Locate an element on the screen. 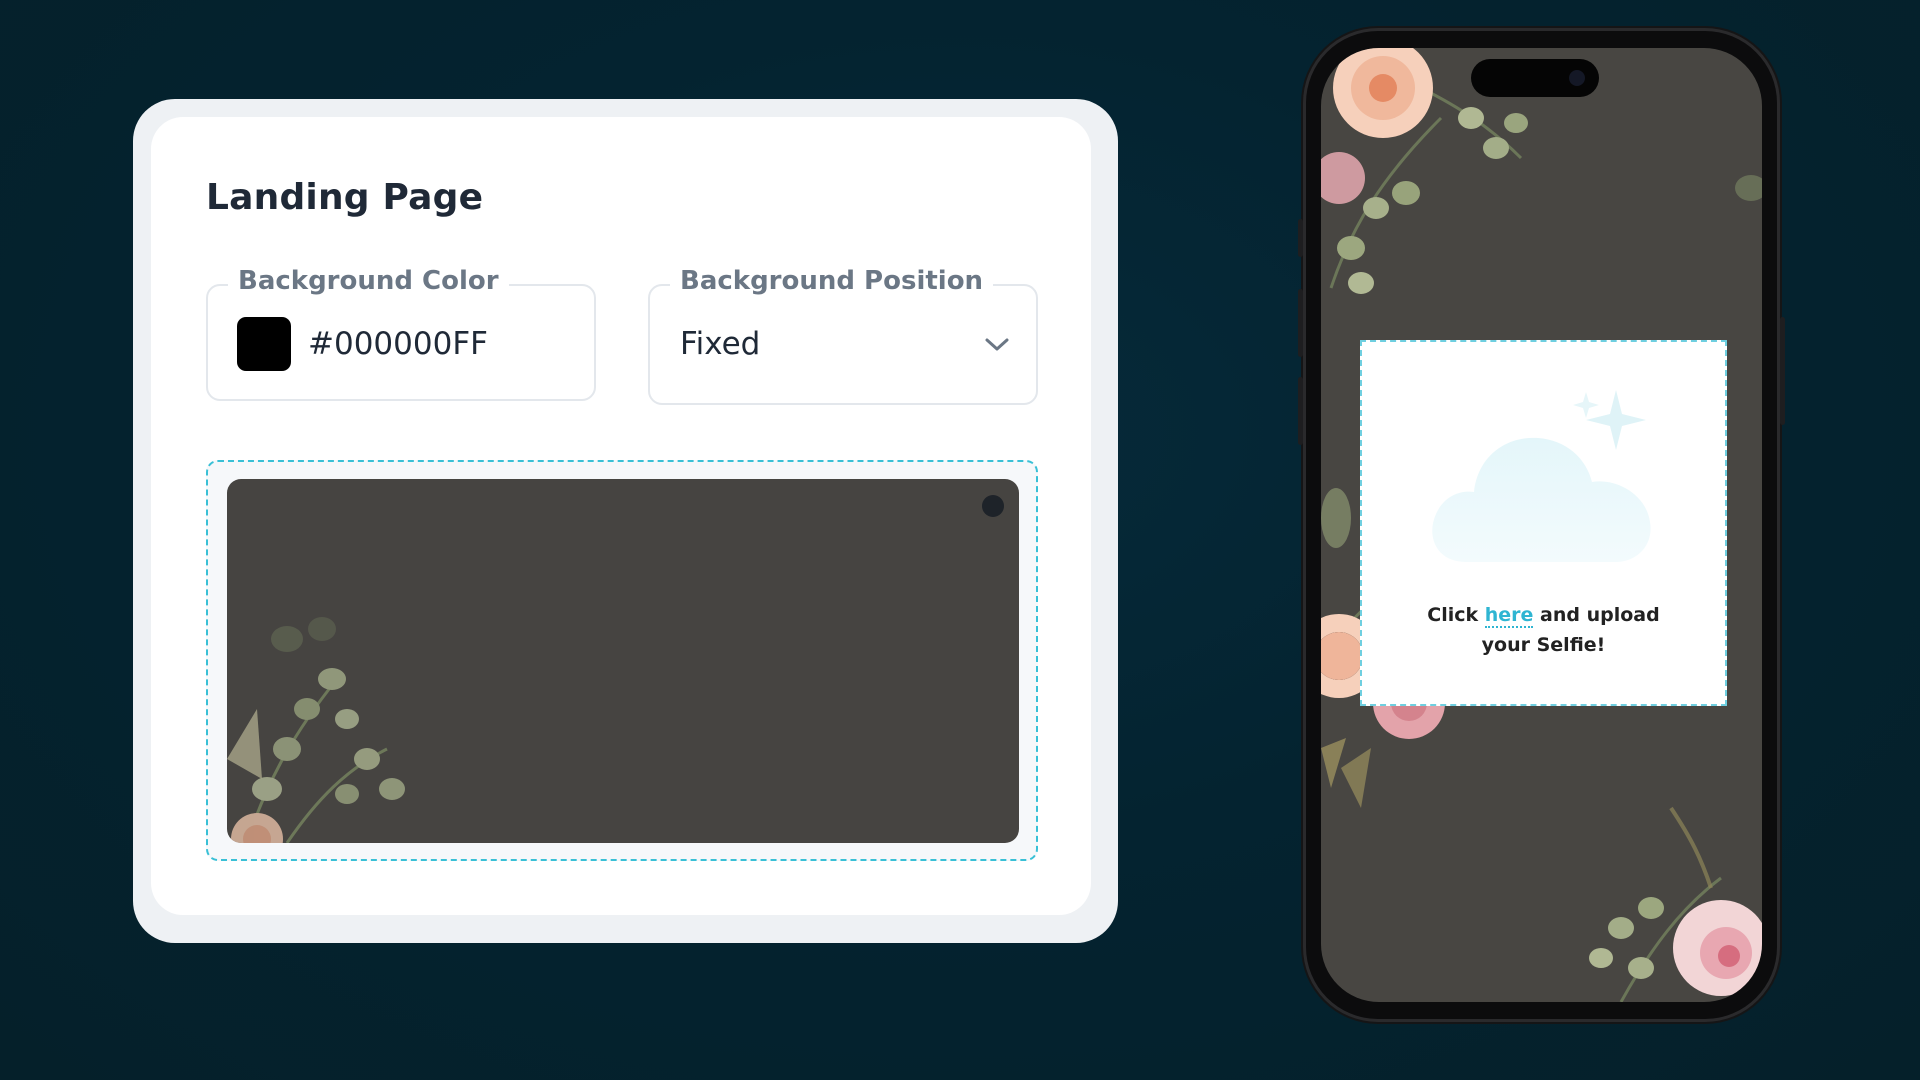  upload-text-prefix: Click is located at coordinates (1453, 615).